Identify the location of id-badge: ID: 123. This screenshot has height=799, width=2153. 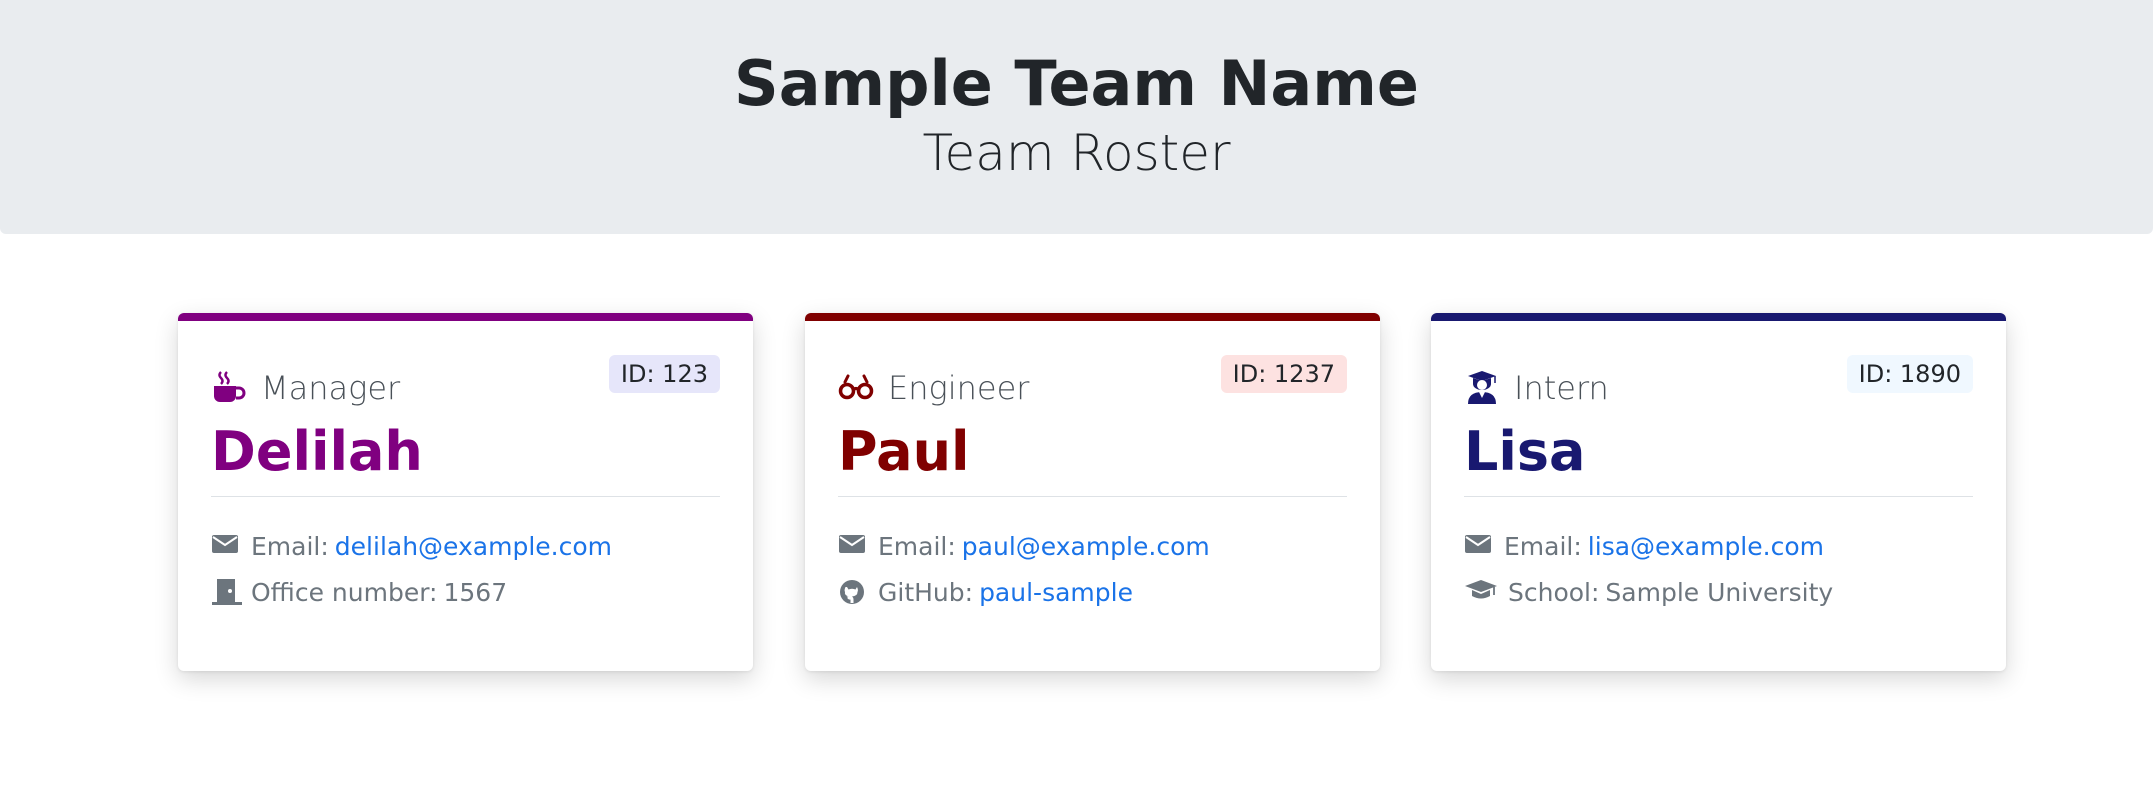
(664, 374).